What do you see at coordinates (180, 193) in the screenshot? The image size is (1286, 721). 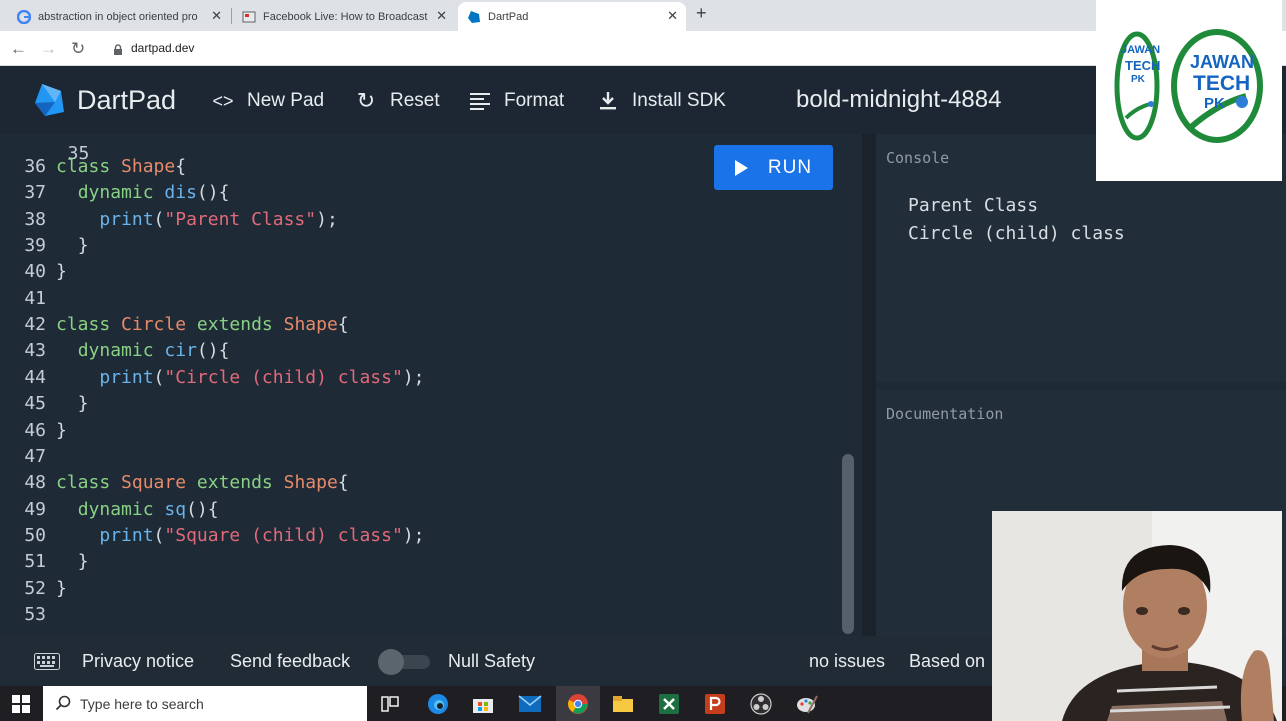 I see `code-token: dis` at bounding box center [180, 193].